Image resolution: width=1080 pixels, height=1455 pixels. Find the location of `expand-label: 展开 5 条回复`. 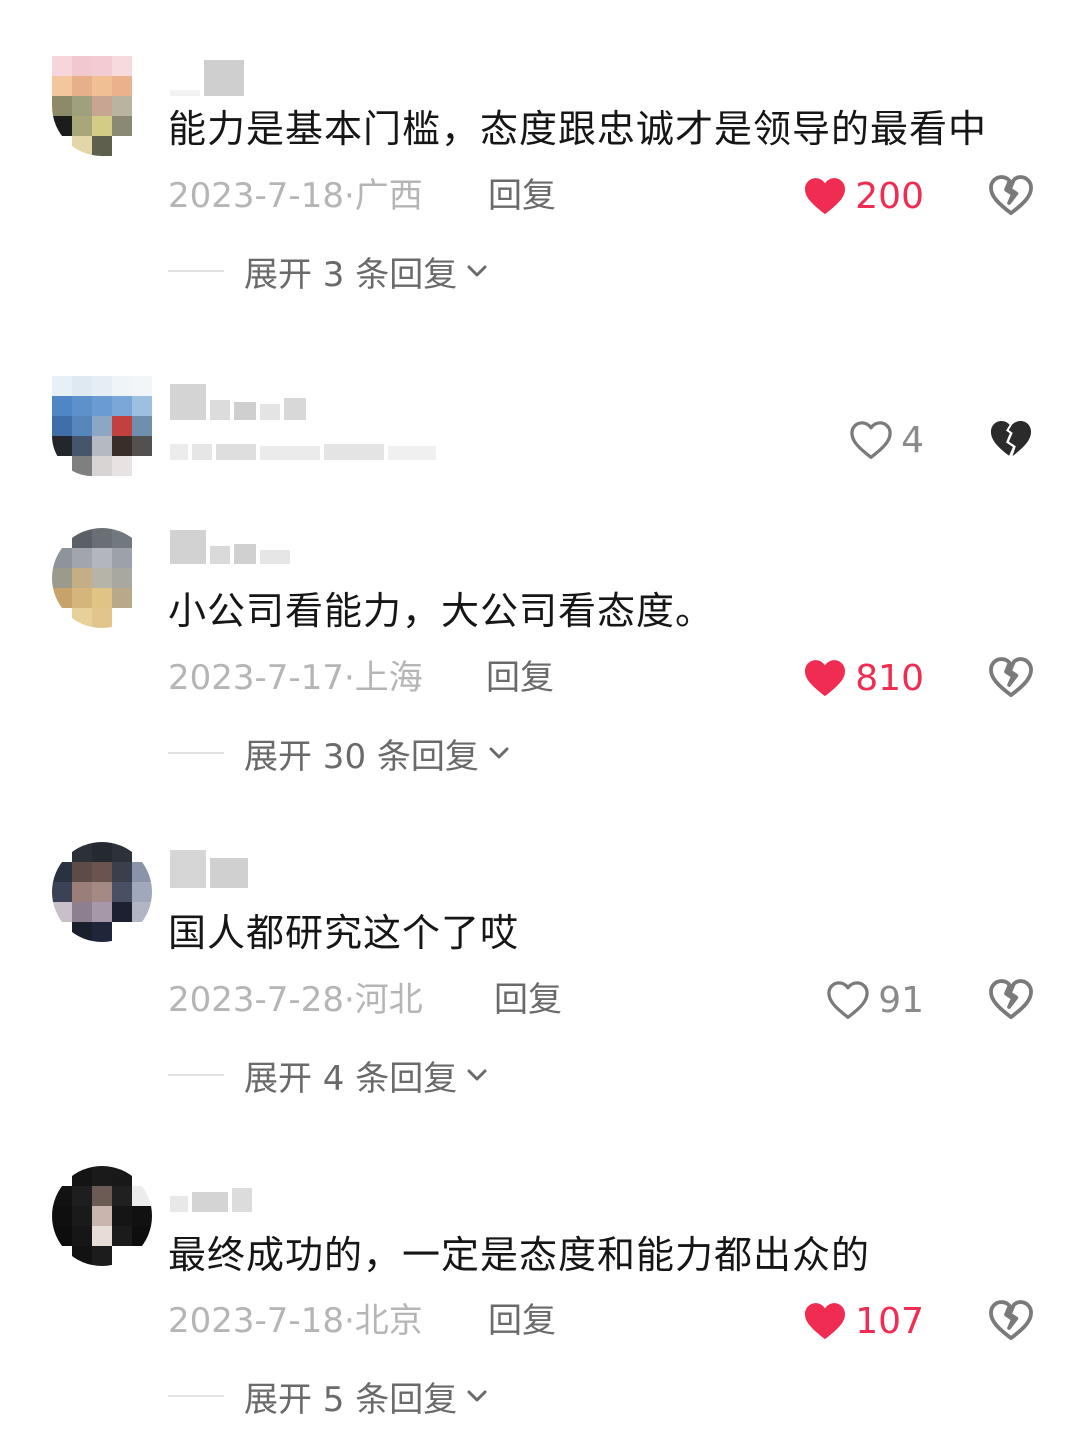

expand-label: 展开 5 条回复 is located at coordinates (351, 1399).